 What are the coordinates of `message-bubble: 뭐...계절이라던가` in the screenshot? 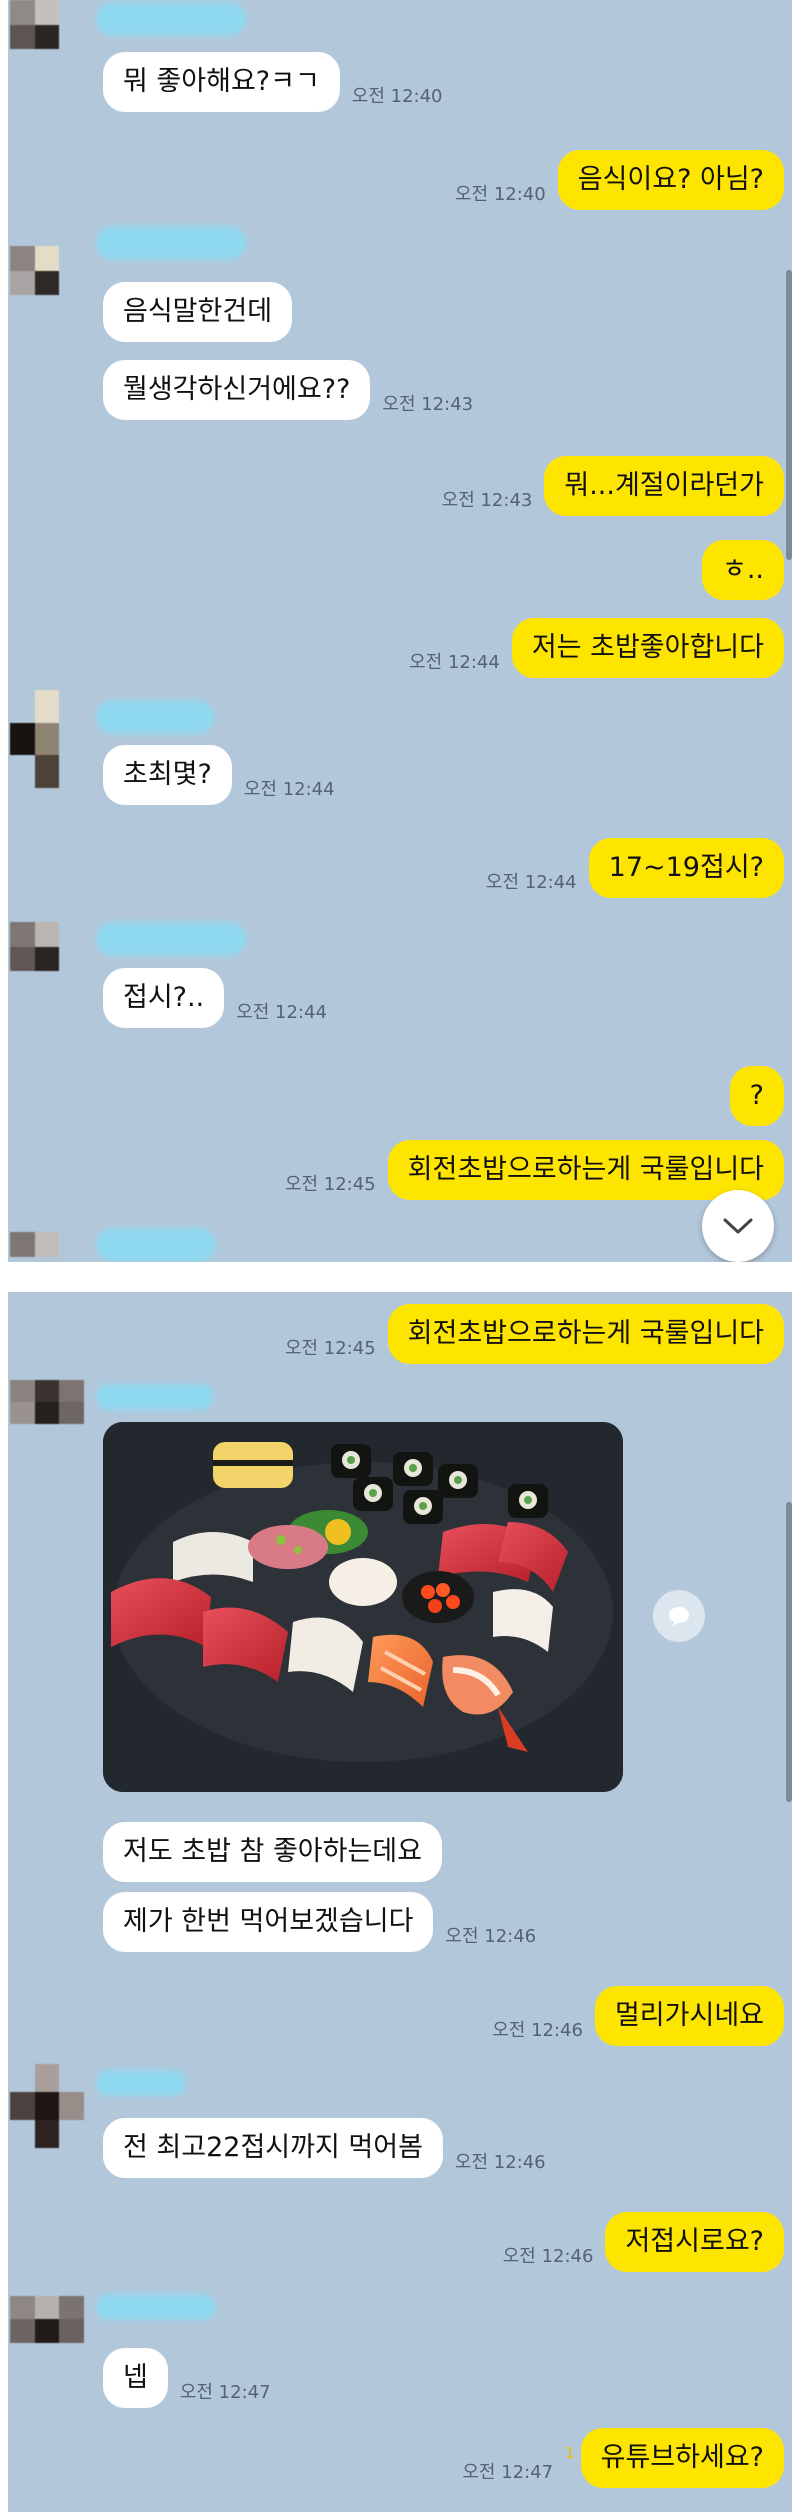 It's located at (664, 486).